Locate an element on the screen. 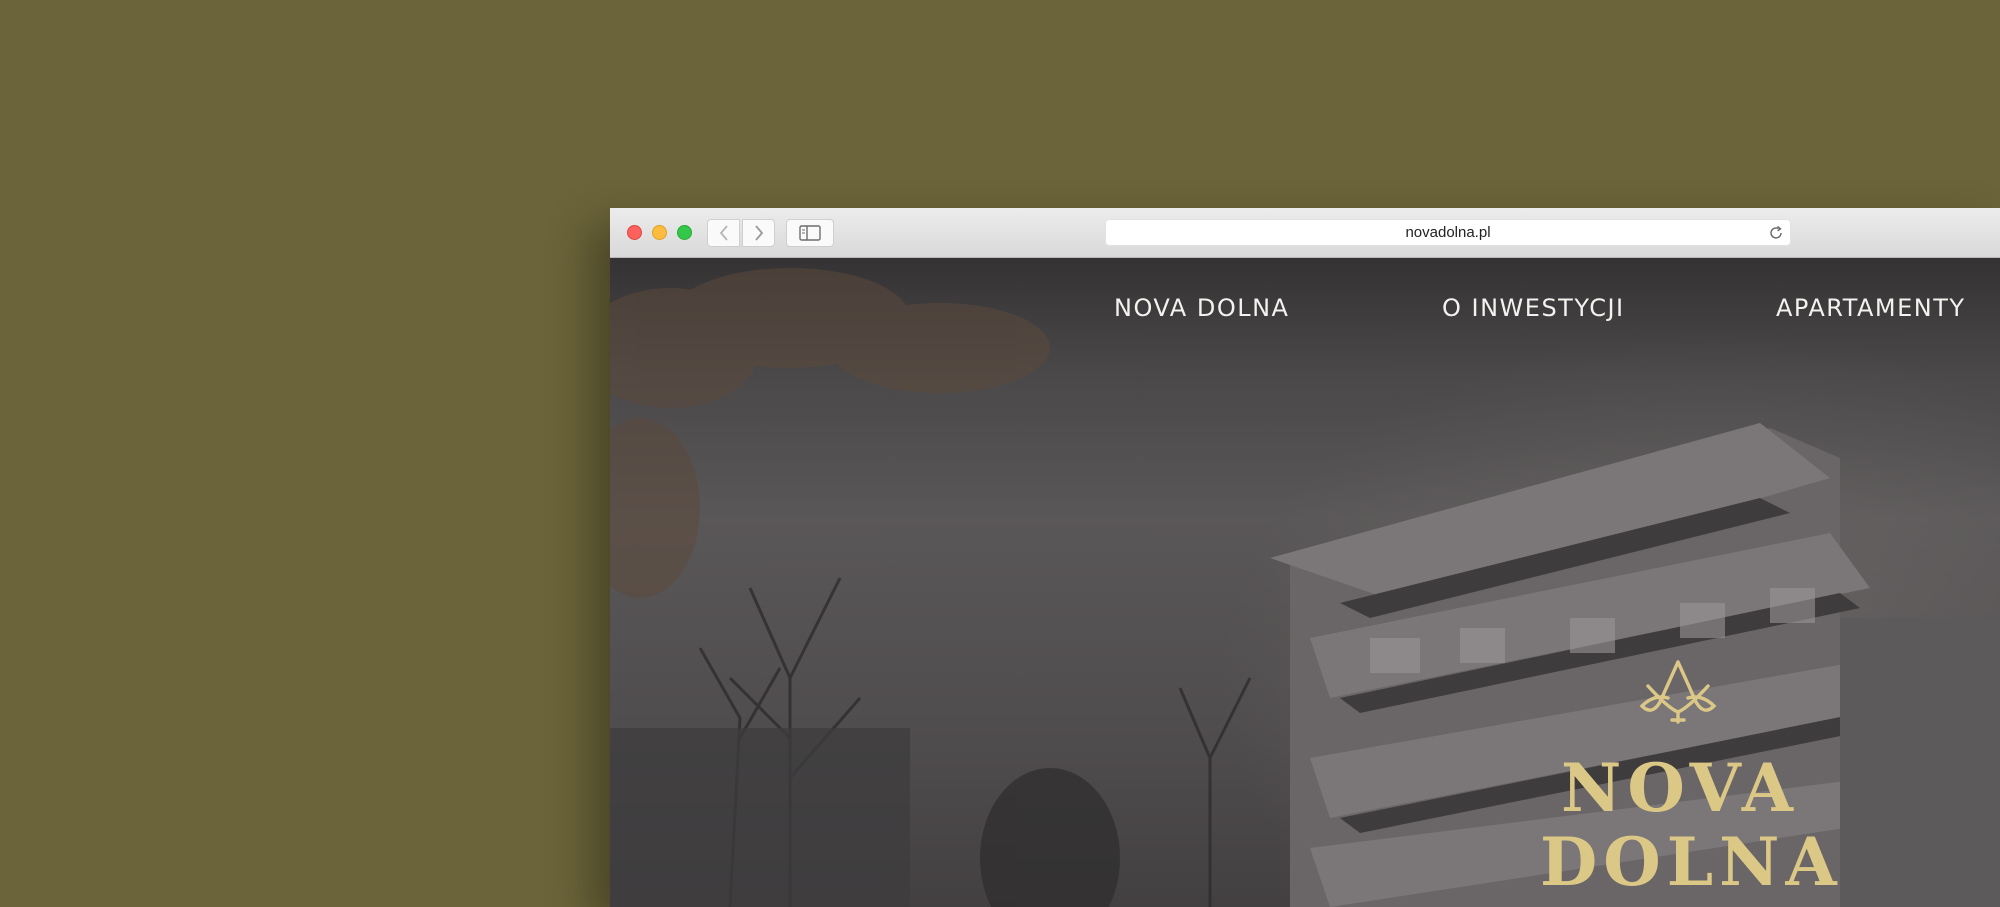  maximize-window-button is located at coordinates (684, 232).